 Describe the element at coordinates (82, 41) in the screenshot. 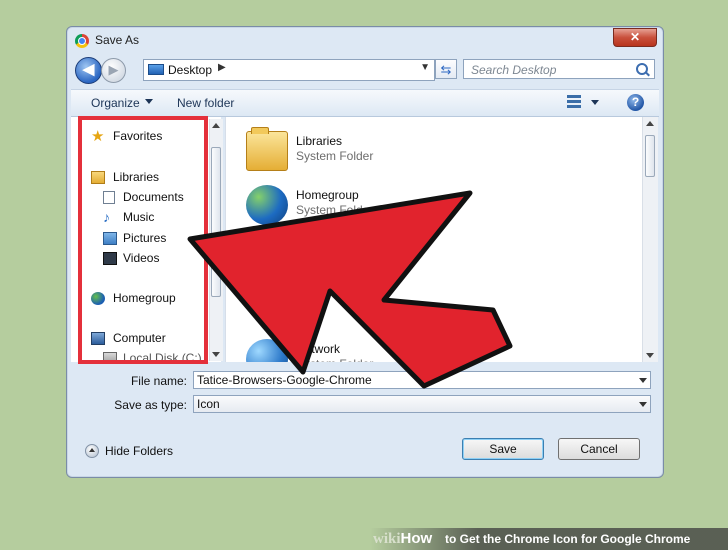

I see `chrome-icon` at that location.